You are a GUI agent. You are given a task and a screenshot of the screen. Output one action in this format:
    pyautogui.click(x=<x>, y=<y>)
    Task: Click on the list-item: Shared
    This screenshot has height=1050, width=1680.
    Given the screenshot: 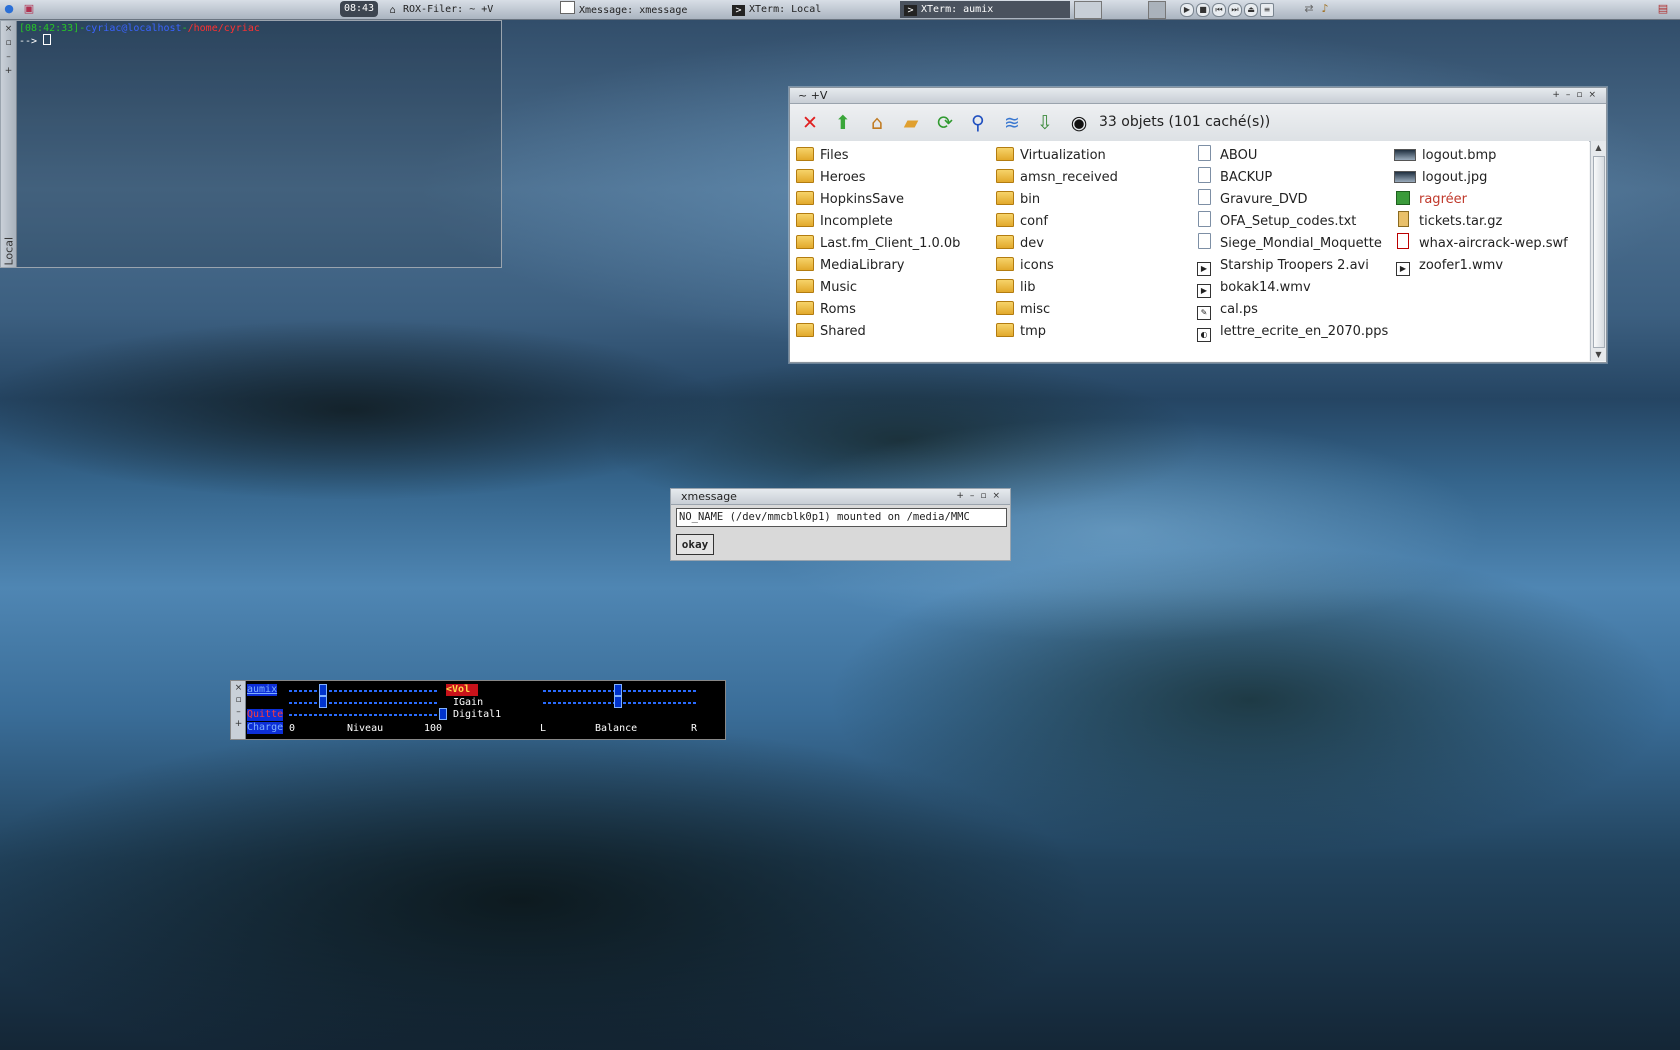 What is the action you would take?
    pyautogui.click(x=876, y=332)
    